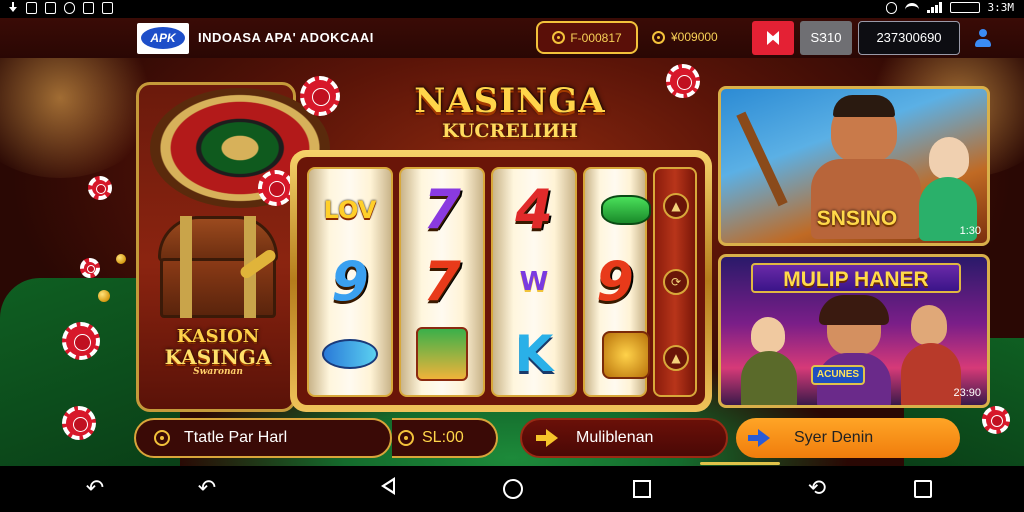 The width and height of the screenshot is (1024, 512). What do you see at coordinates (50, 8) in the screenshot?
I see `notification-icon` at bounding box center [50, 8].